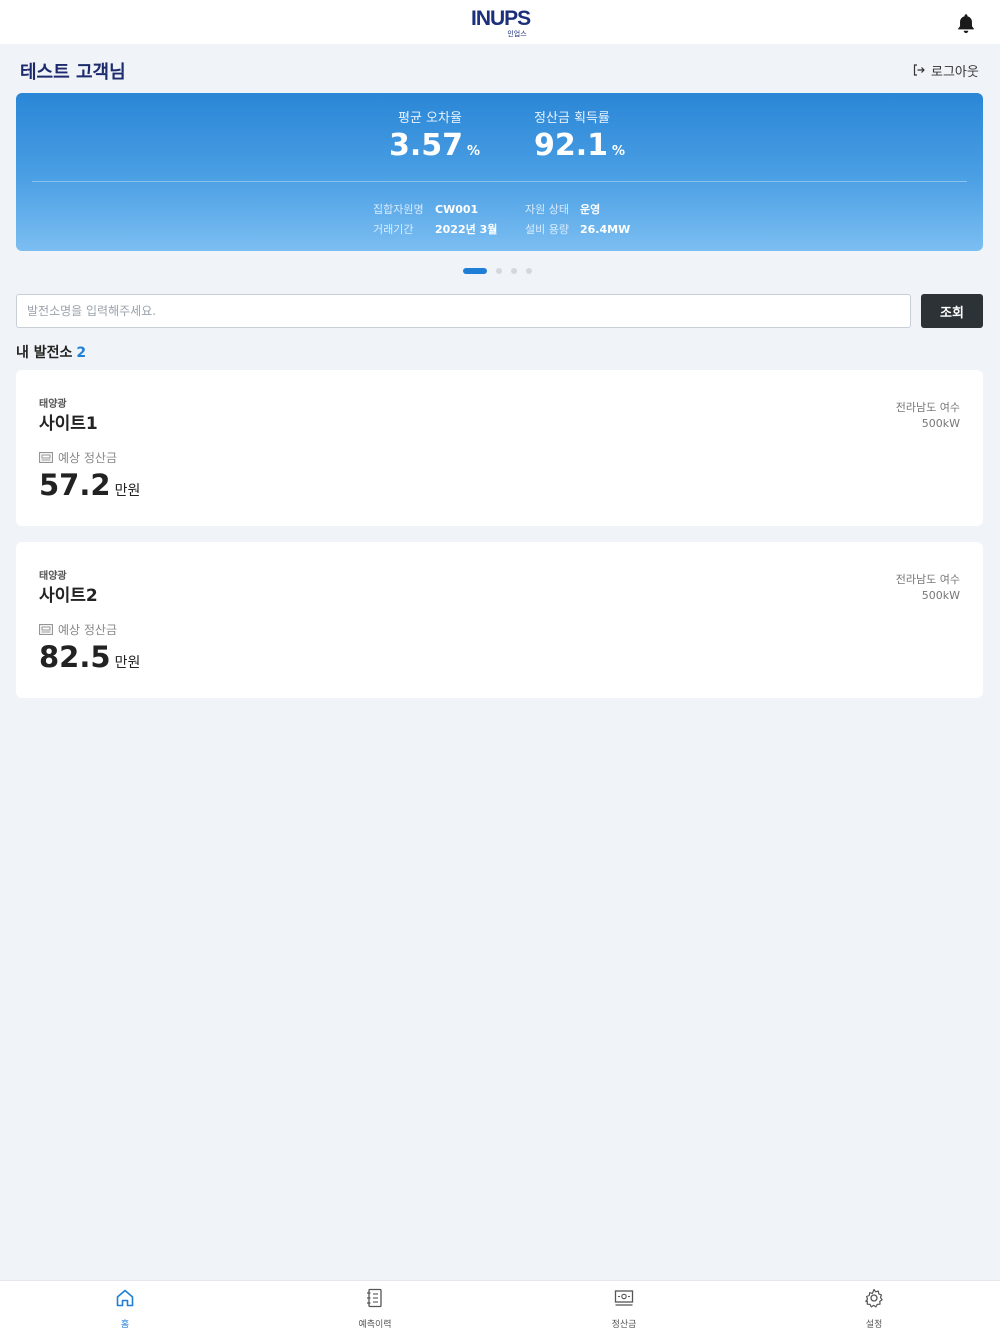 This screenshot has height=1334, width=1000. I want to click on search-button: 조회, so click(952, 311).